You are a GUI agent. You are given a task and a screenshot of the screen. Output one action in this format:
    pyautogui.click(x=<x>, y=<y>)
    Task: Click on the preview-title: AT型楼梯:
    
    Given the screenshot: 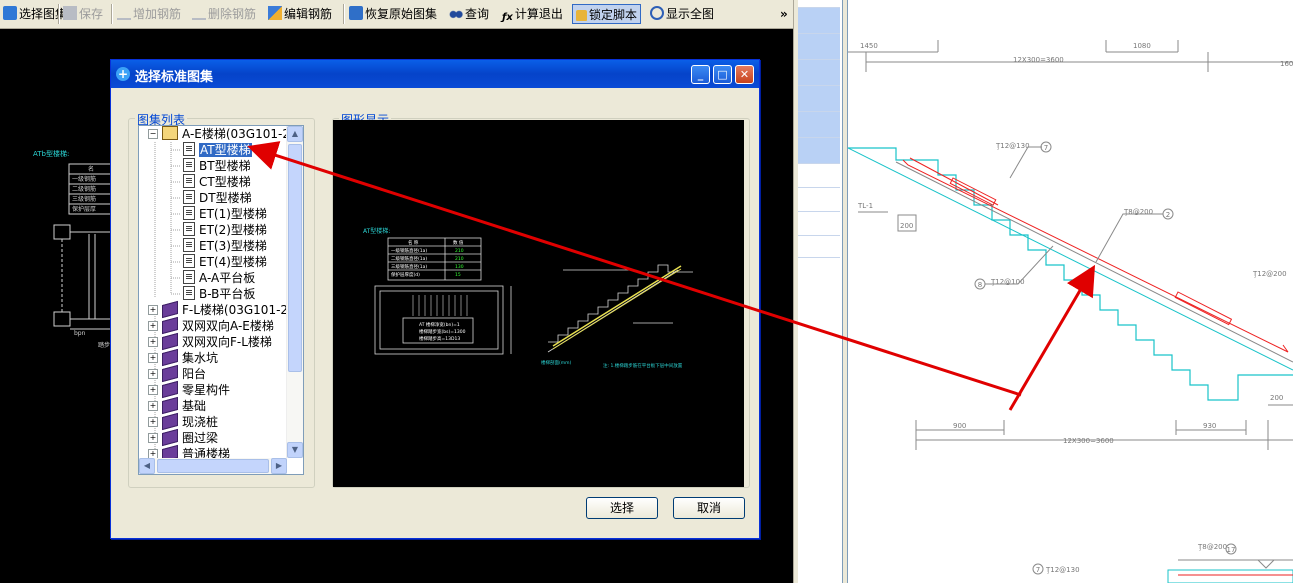 What is the action you would take?
    pyautogui.click(x=376, y=231)
    